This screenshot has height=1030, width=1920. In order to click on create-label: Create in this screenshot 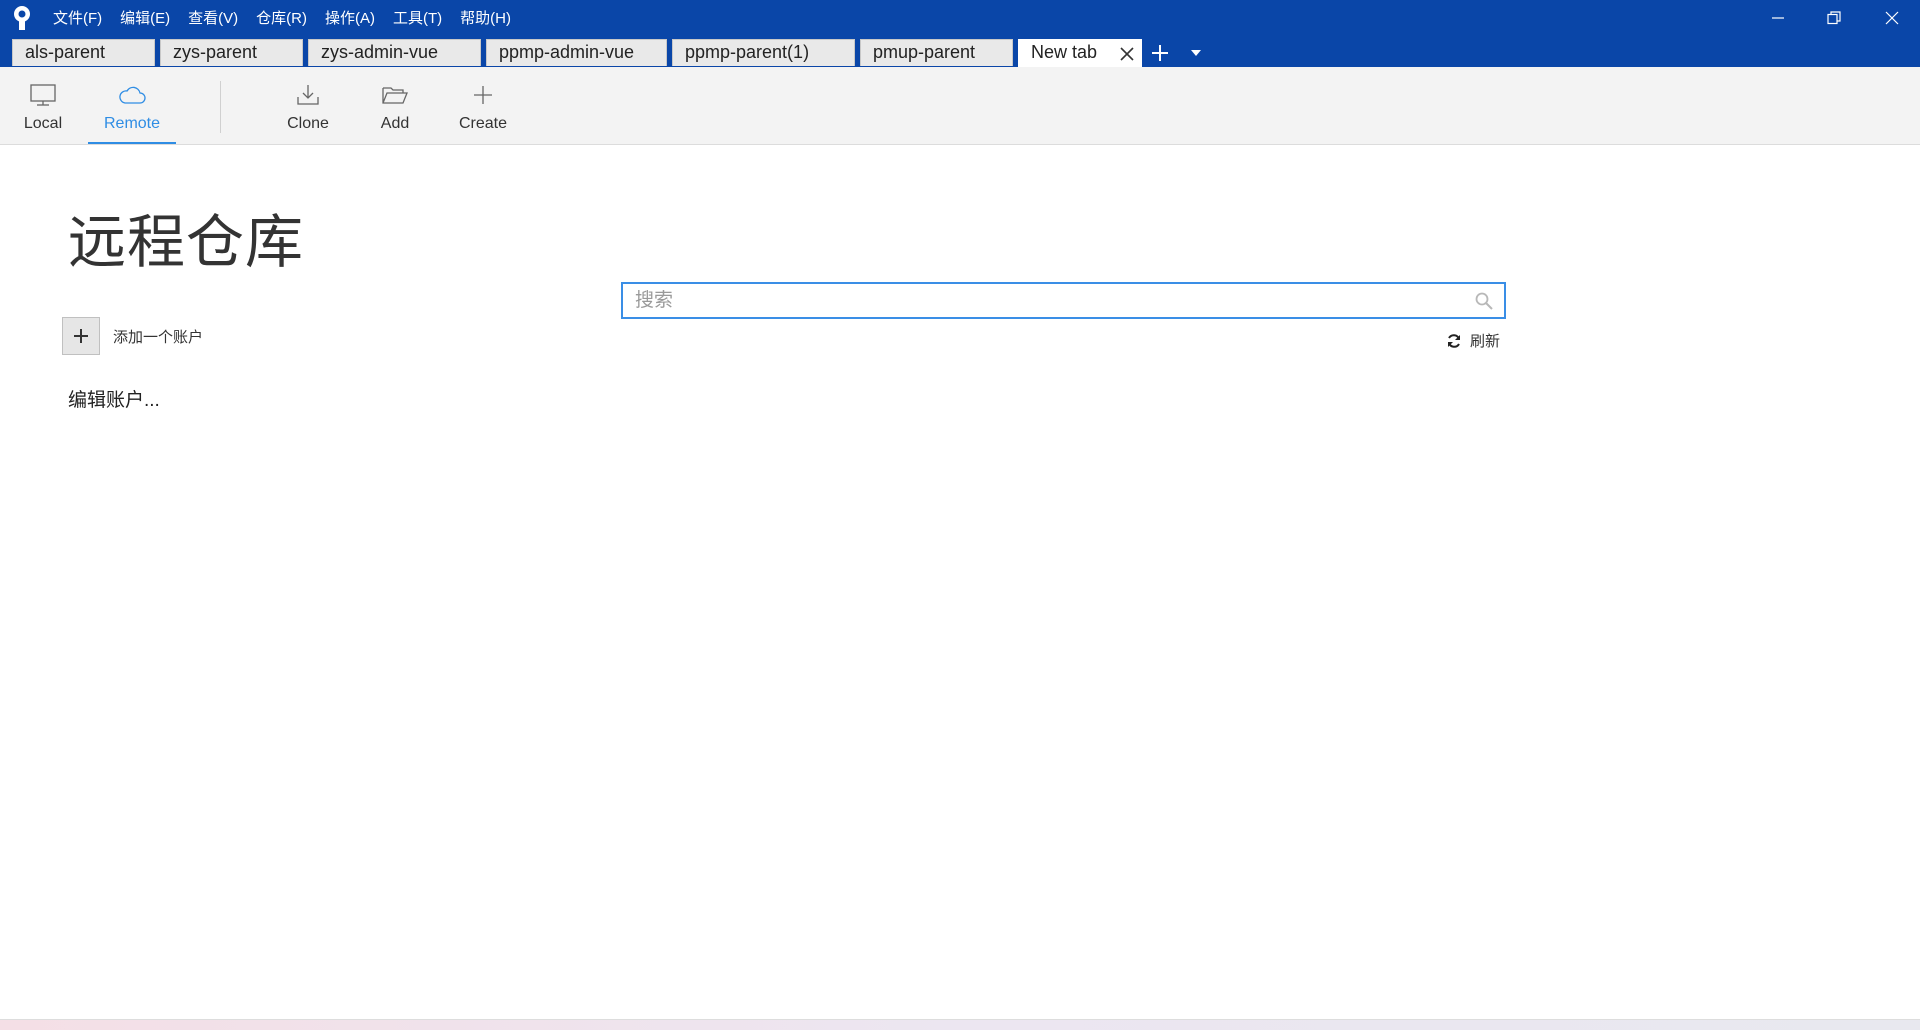, I will do `click(483, 123)`.